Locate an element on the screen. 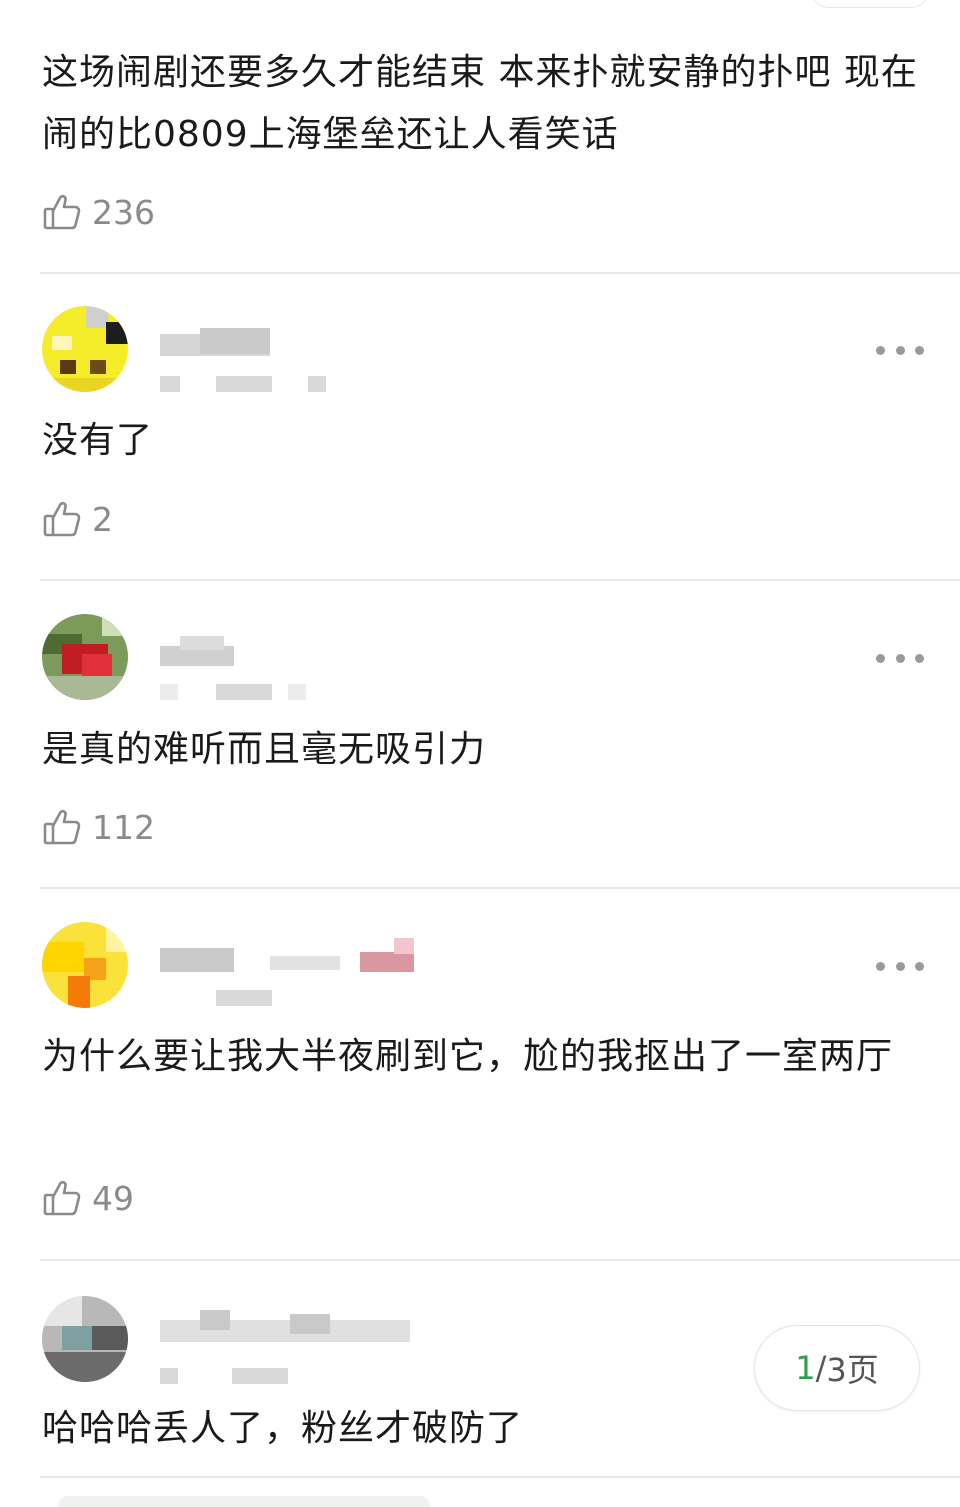  like-button: 2 is located at coordinates (77, 519).